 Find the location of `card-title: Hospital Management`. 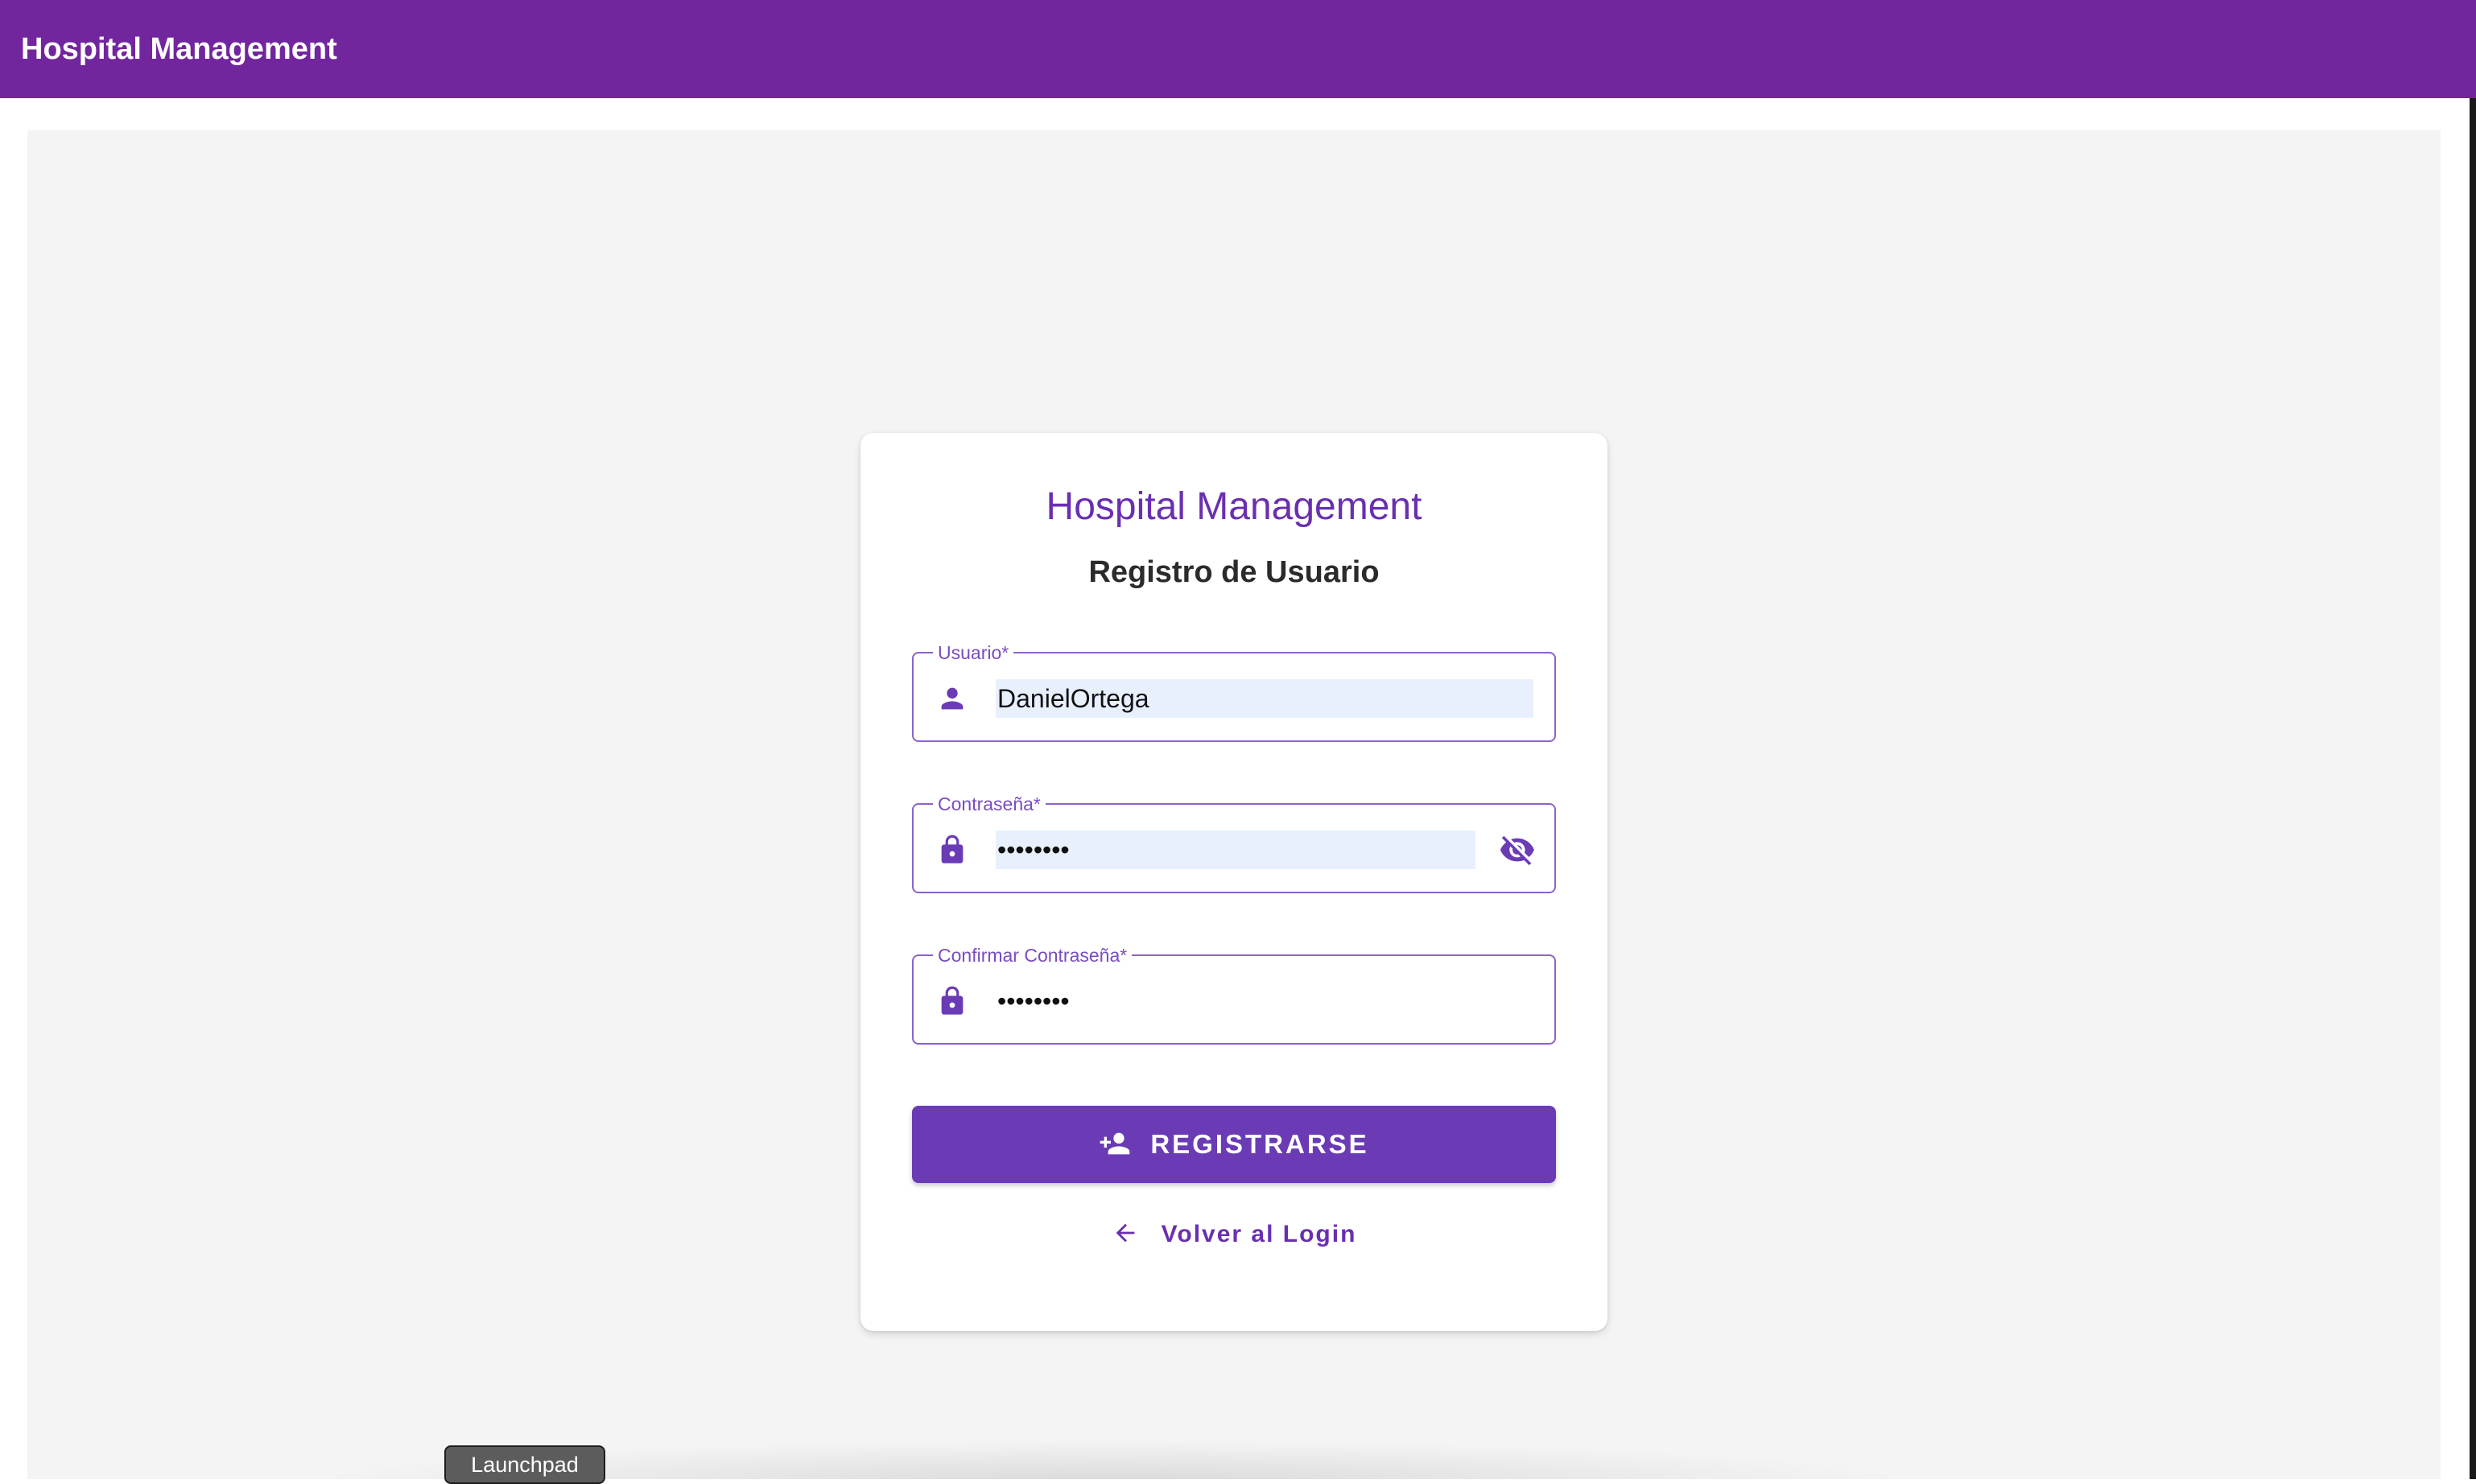

card-title: Hospital Management is located at coordinates (1234, 507).